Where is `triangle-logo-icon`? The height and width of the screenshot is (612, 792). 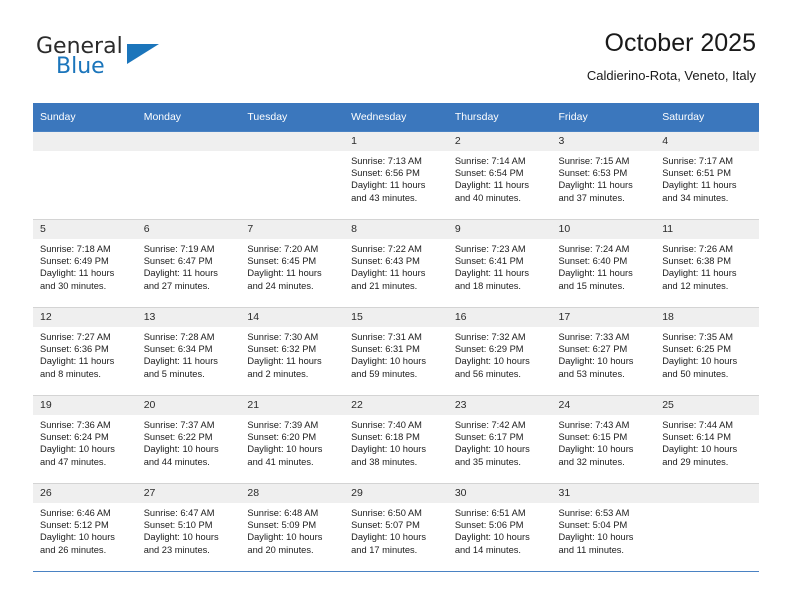
triangle-logo-icon is located at coordinates (143, 54).